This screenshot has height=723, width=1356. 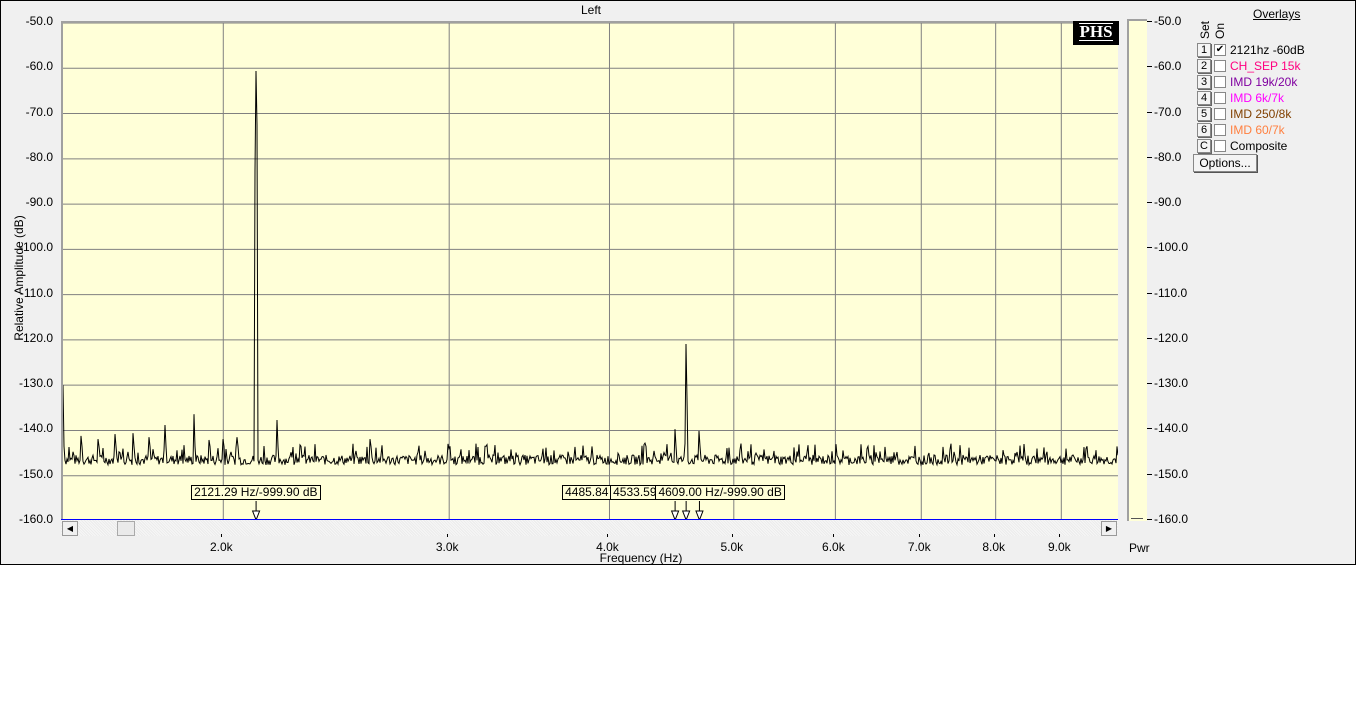 What do you see at coordinates (1171, 519) in the screenshot?
I see `power-tick-label: -160.0` at bounding box center [1171, 519].